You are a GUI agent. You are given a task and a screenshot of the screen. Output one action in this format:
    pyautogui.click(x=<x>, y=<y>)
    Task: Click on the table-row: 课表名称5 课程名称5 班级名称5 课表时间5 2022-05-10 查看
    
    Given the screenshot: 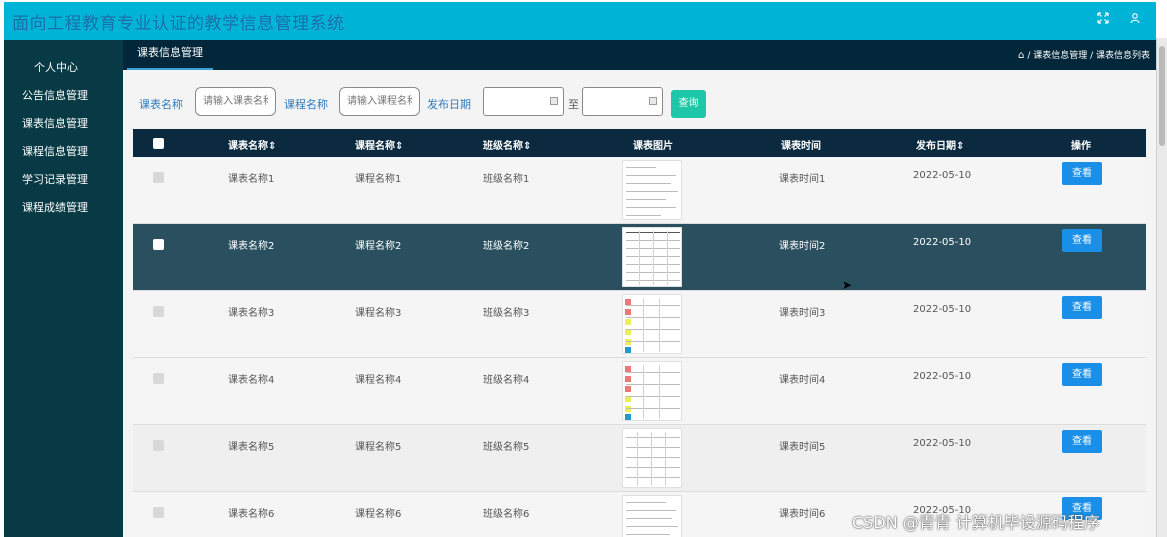 What is the action you would take?
    pyautogui.click(x=639, y=458)
    